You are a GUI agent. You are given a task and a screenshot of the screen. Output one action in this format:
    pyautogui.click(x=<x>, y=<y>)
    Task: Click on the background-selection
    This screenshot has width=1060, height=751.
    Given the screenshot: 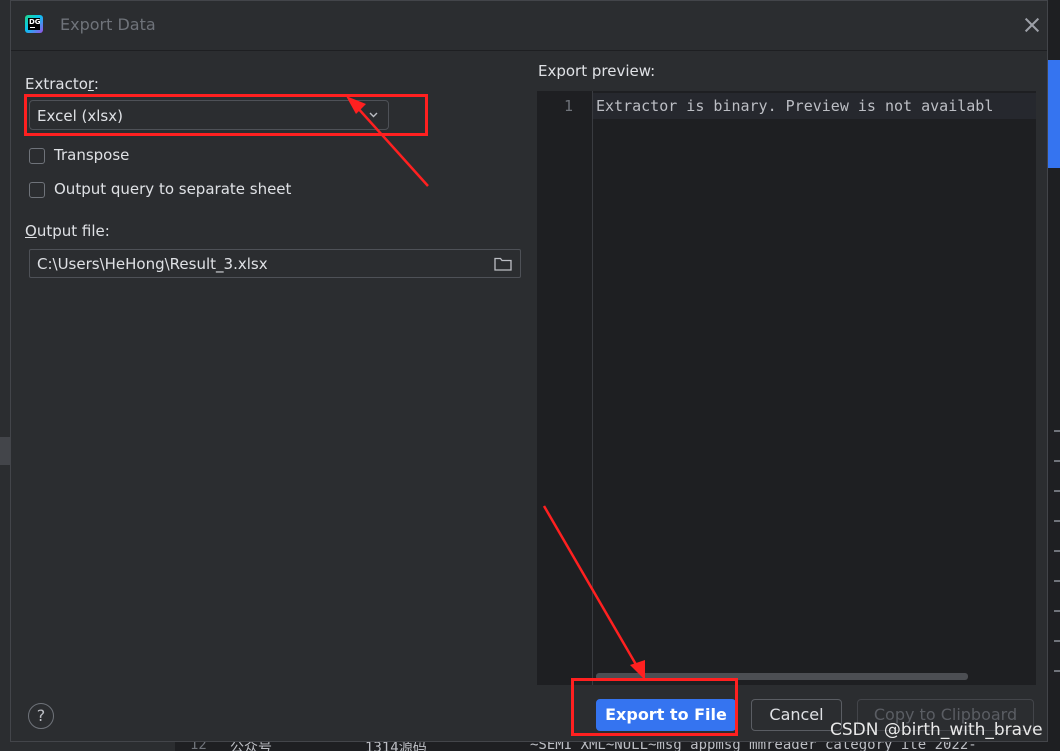 What is the action you would take?
    pyautogui.click(x=1054, y=114)
    